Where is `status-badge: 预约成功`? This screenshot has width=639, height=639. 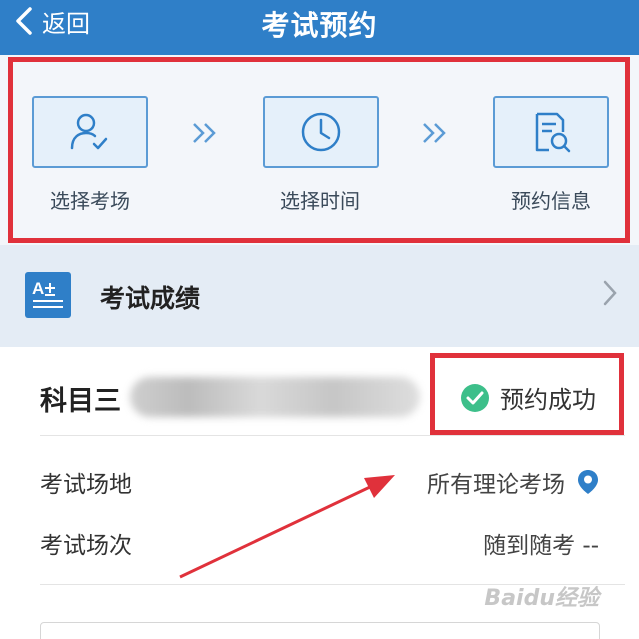 status-badge: 预约成功 is located at coordinates (528, 397).